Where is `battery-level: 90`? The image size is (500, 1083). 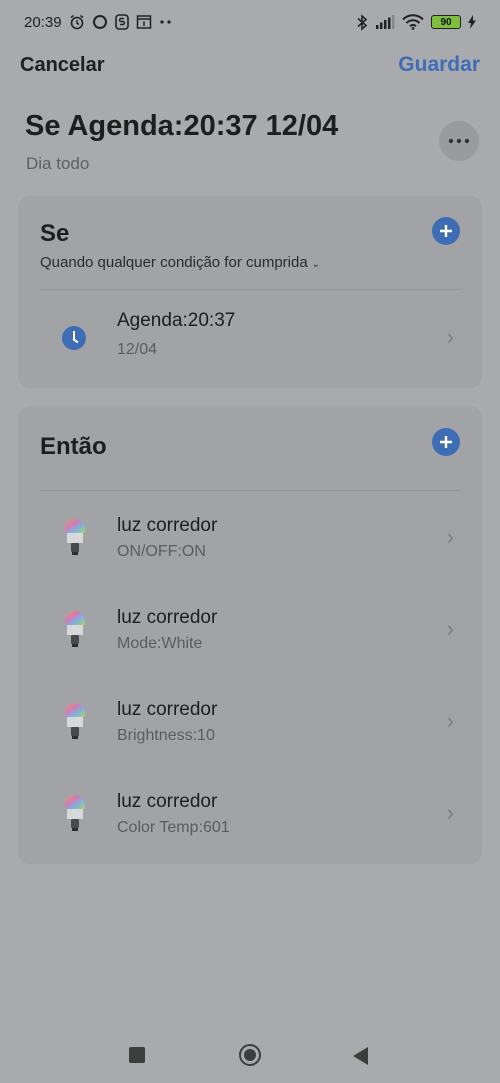 battery-level: 90 is located at coordinates (446, 22).